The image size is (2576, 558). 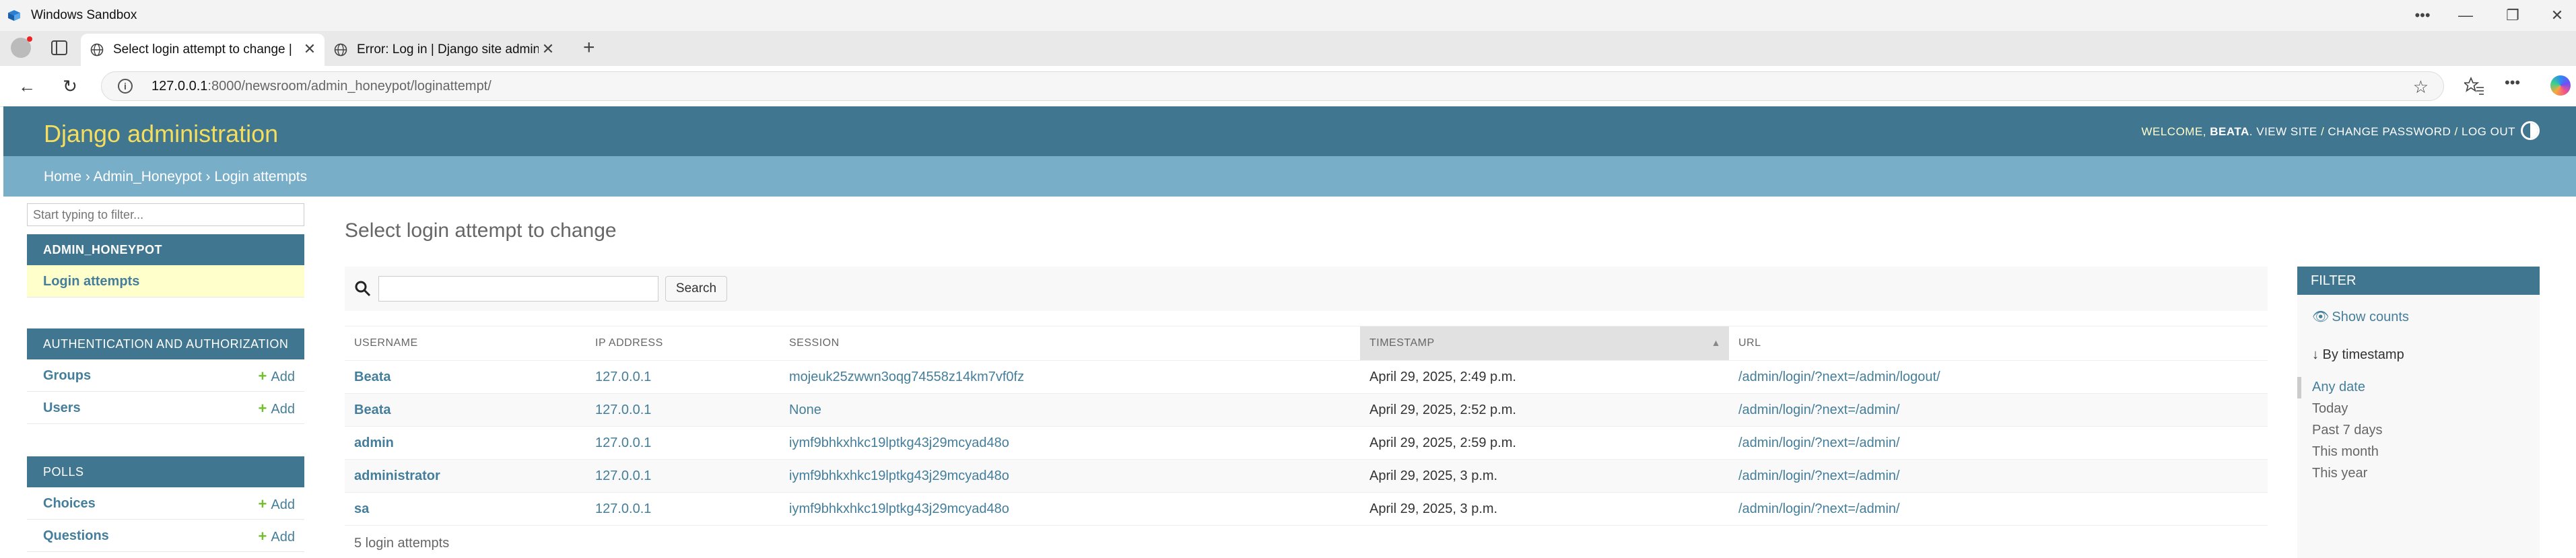 I want to click on session-cell: None, so click(x=1070, y=410).